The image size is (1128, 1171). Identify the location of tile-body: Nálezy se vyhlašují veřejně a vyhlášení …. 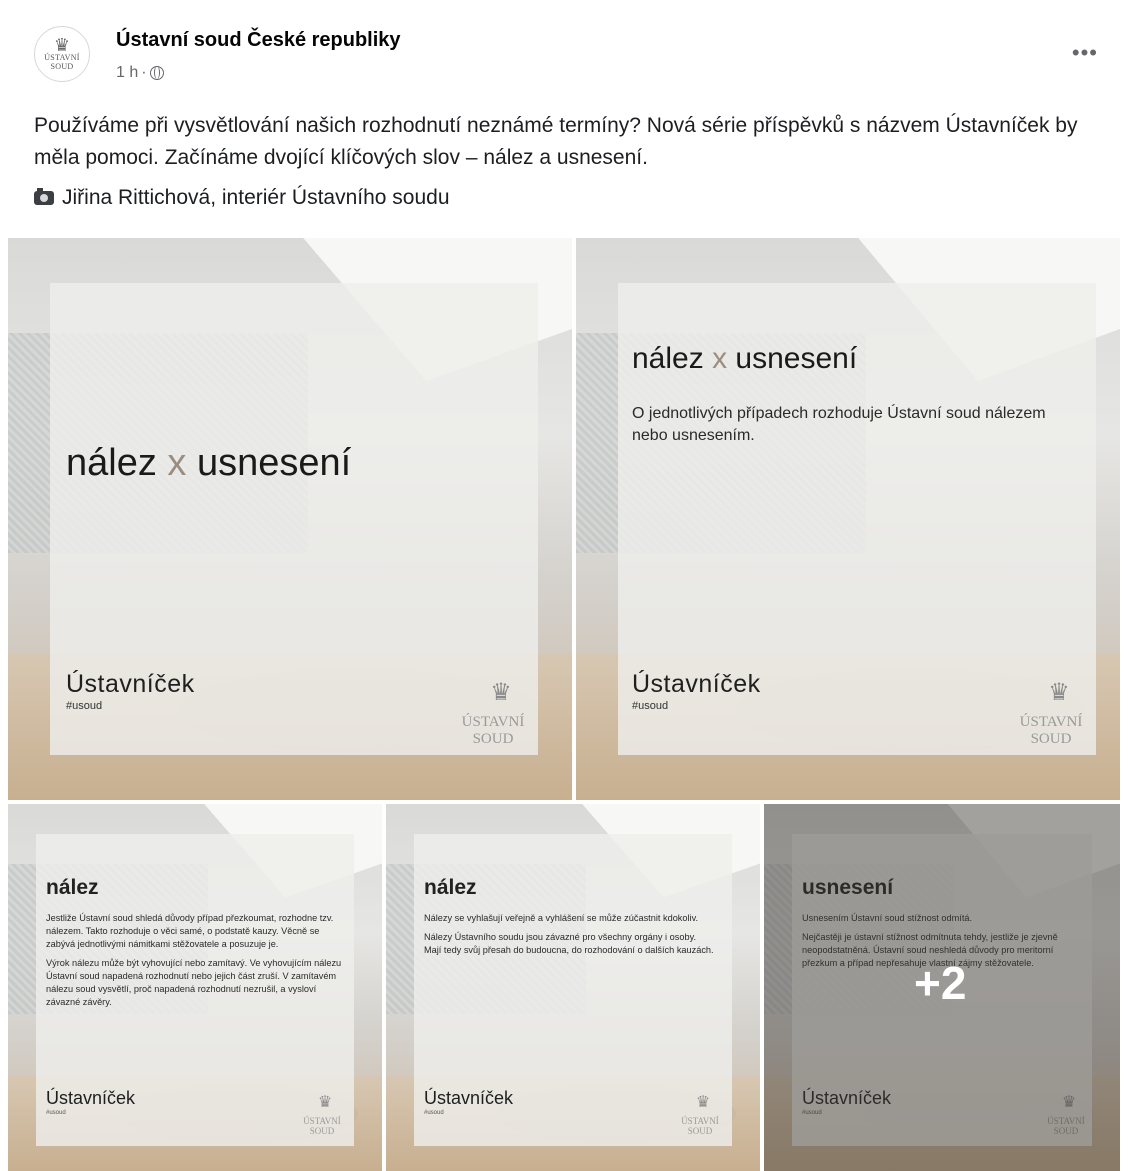
(569, 934).